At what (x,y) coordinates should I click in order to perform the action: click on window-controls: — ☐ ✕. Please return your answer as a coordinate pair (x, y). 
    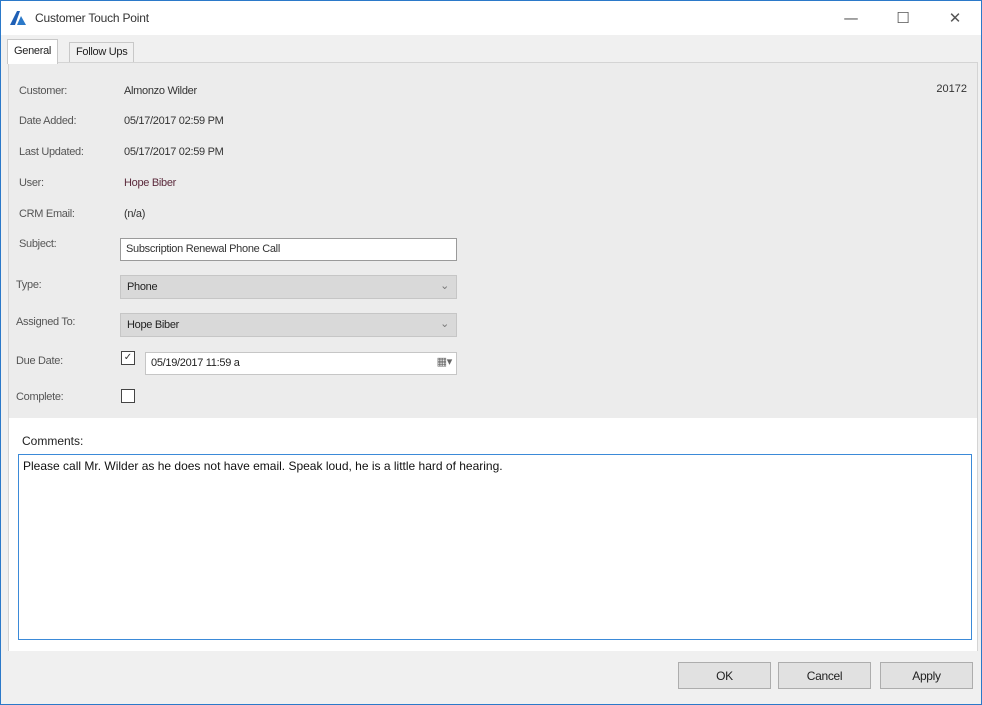
    Looking at the image, I should click on (903, 18).